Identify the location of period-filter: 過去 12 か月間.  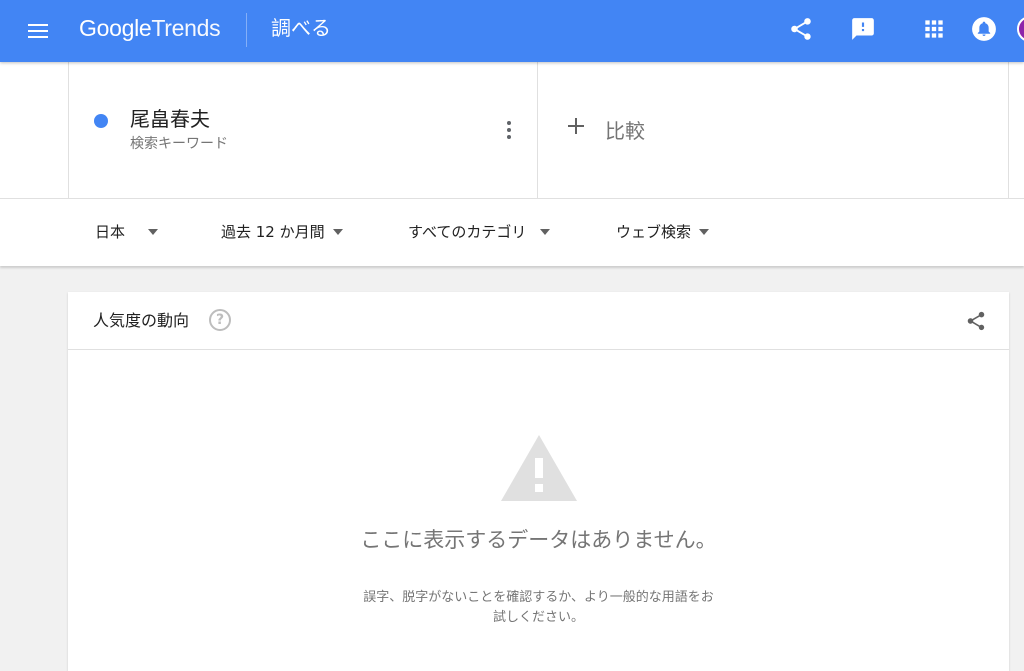
(282, 232).